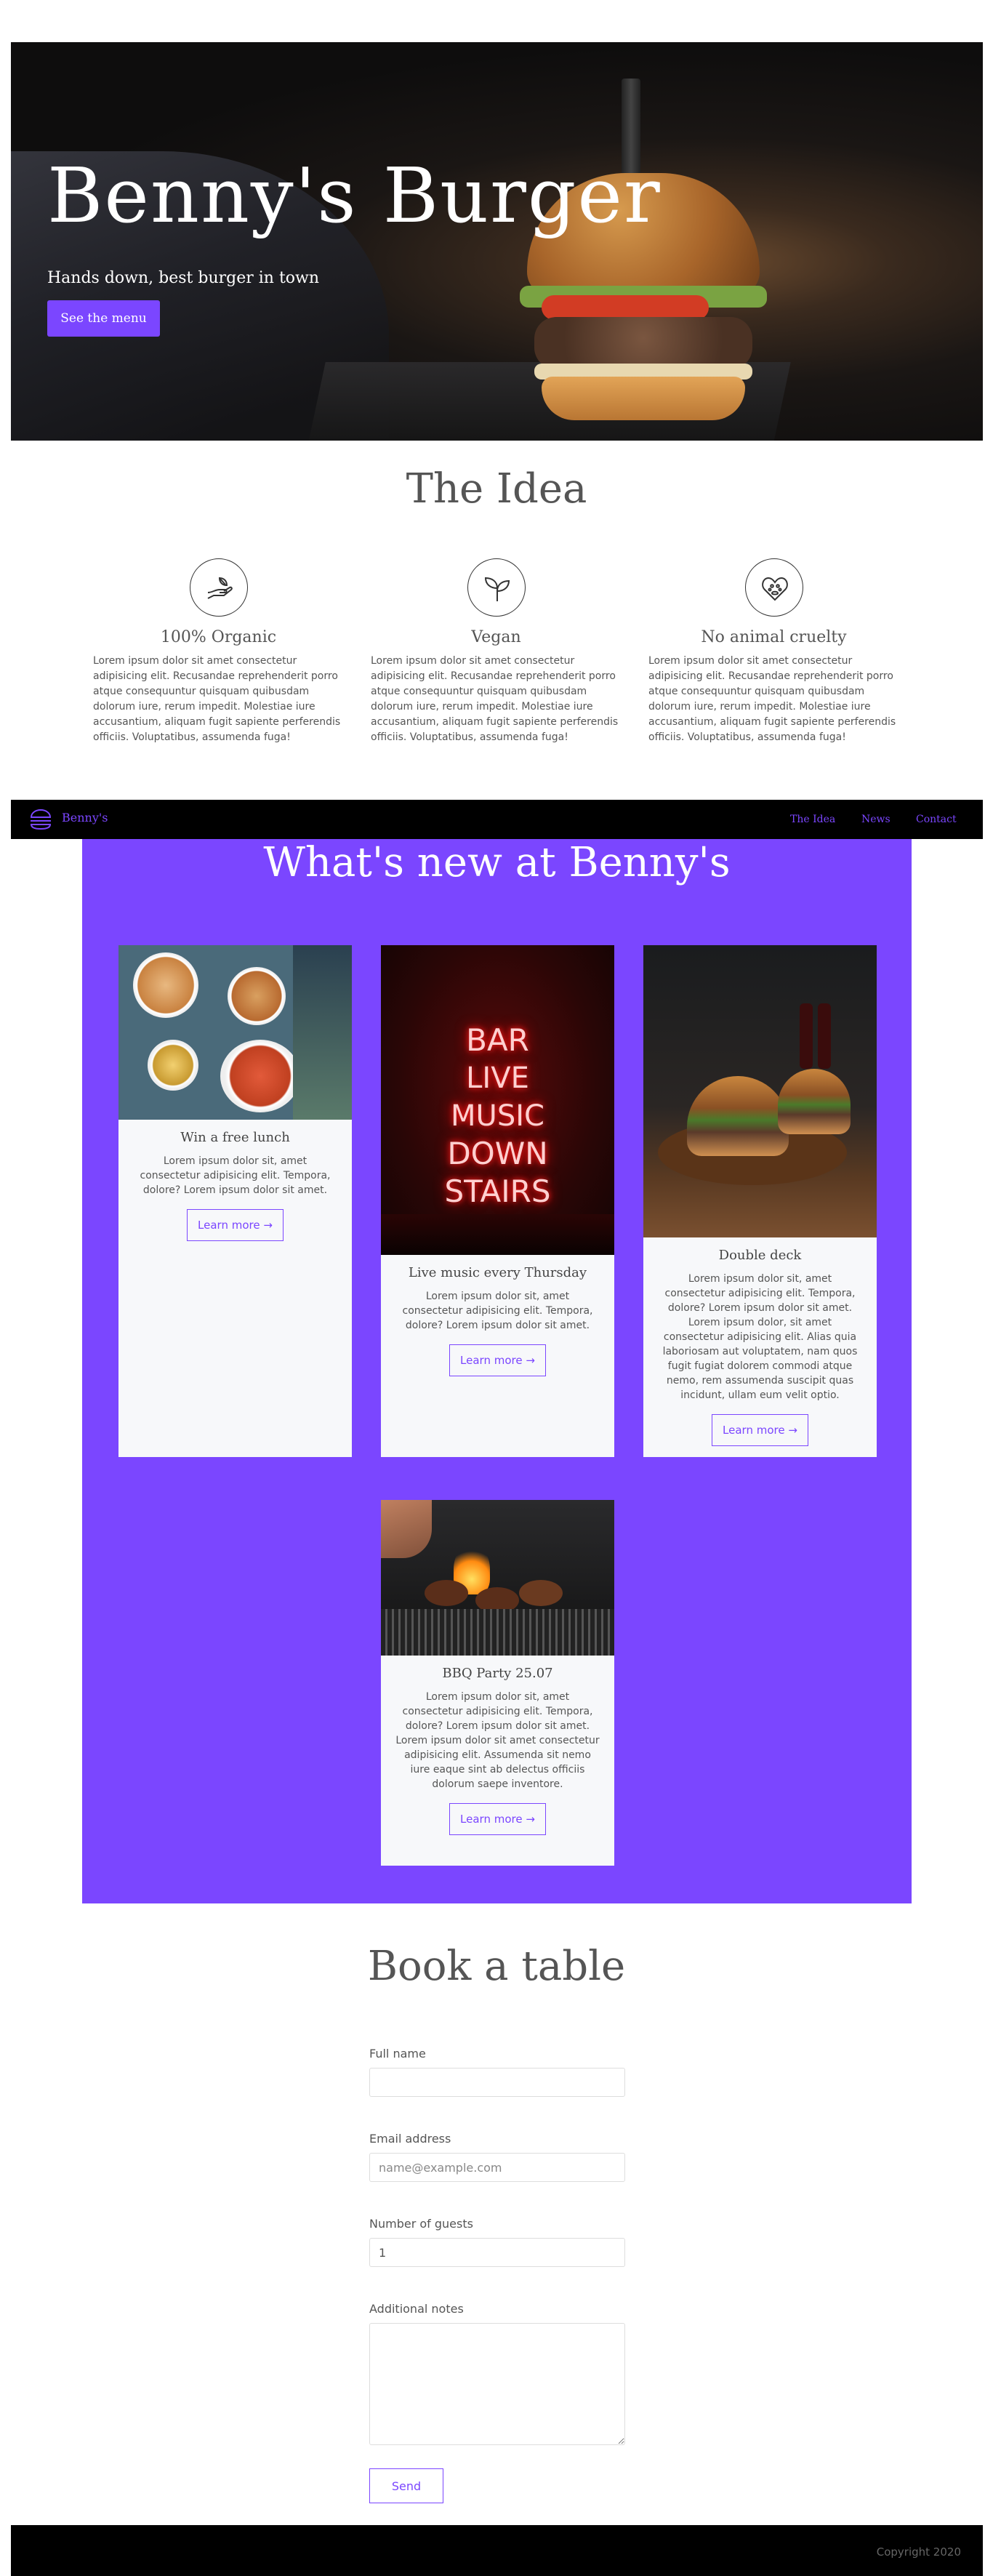 This screenshot has height=2576, width=993. What do you see at coordinates (497, 1674) in the screenshot?
I see `card-title: BBQ Party 25.07` at bounding box center [497, 1674].